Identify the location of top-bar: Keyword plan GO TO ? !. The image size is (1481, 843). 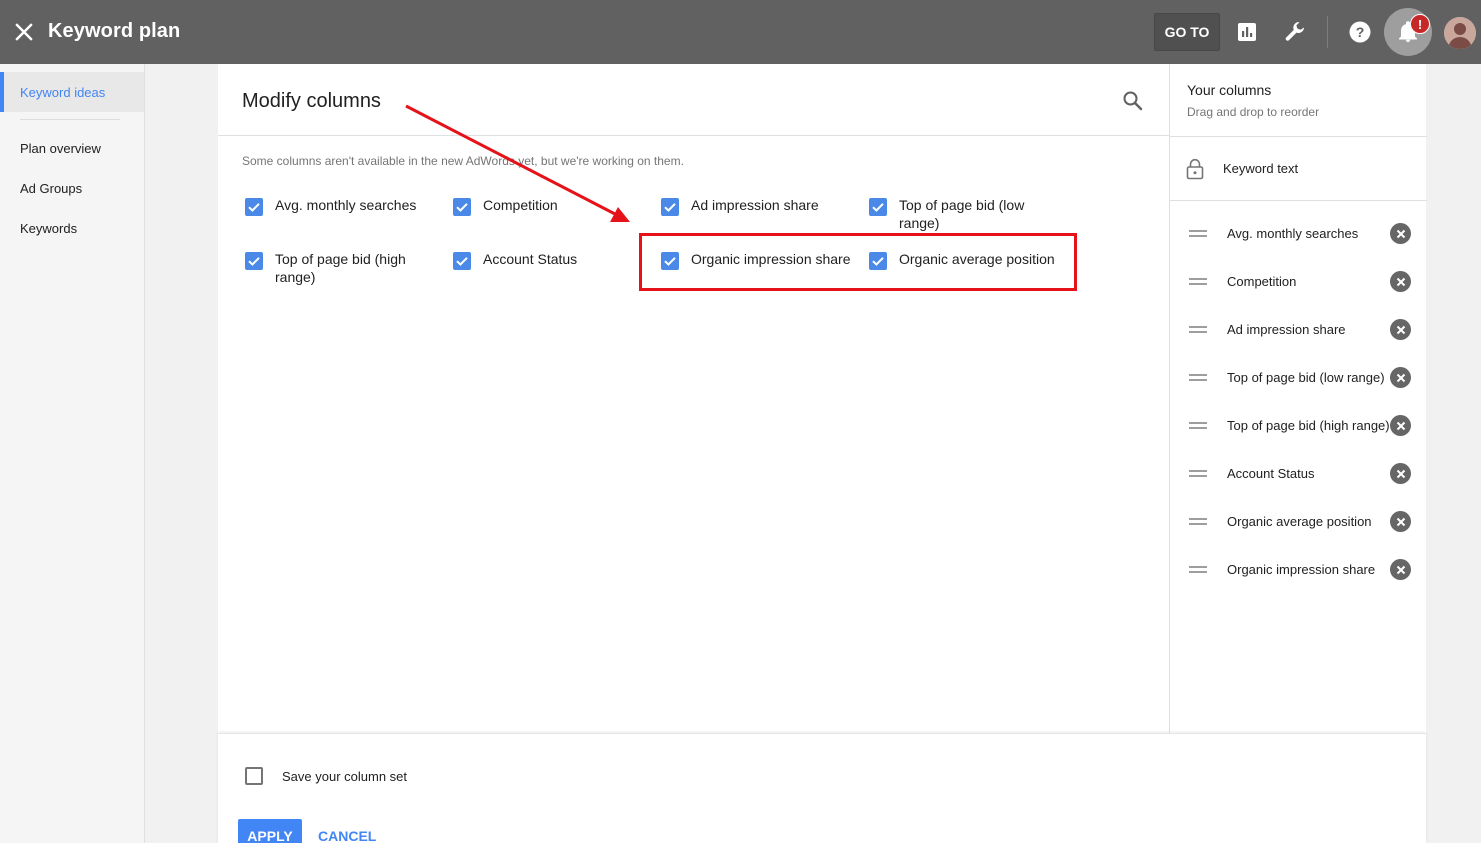
(740, 32).